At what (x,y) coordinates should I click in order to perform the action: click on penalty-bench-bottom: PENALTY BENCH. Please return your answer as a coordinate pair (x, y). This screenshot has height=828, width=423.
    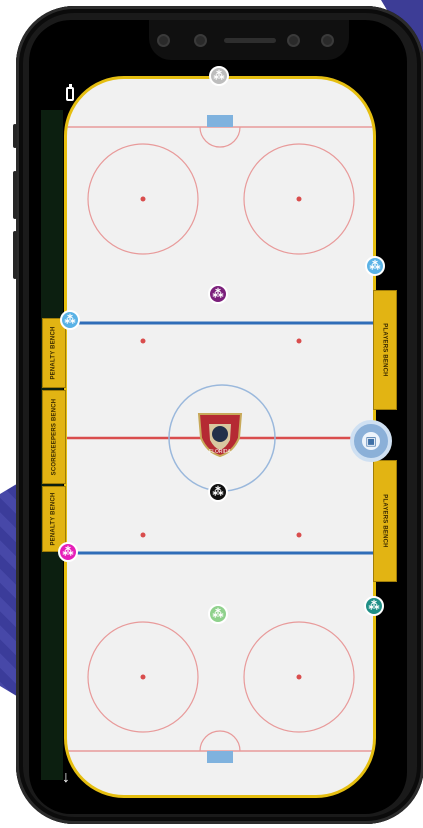
    Looking at the image, I should click on (54, 519).